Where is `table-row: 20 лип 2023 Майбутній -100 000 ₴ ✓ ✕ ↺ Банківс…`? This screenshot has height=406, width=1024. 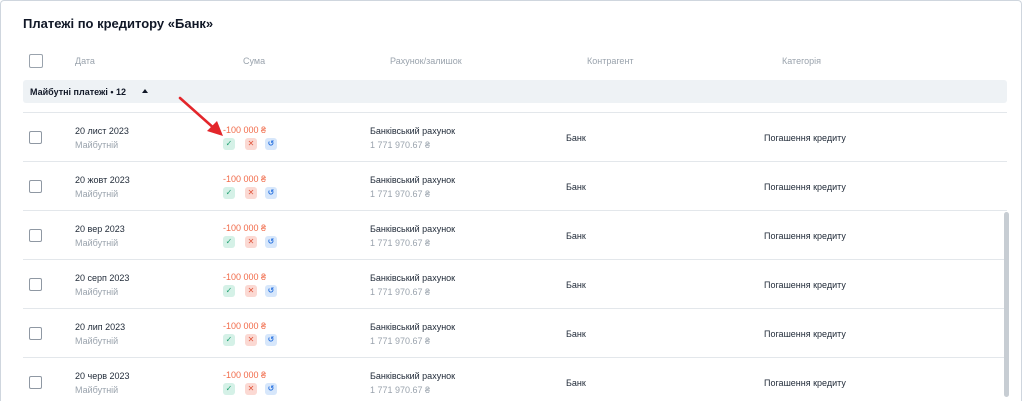
table-row: 20 лип 2023 Майбутній -100 000 ₴ ✓ ✕ ↺ Банківс… is located at coordinates (515, 332).